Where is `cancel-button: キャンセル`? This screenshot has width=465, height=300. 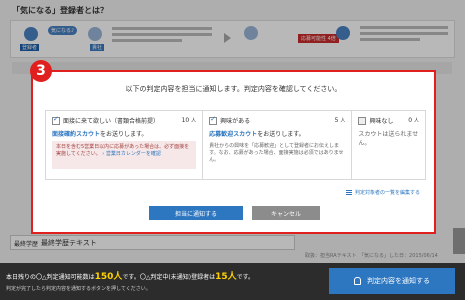 cancel-button: キャンセル is located at coordinates (286, 213).